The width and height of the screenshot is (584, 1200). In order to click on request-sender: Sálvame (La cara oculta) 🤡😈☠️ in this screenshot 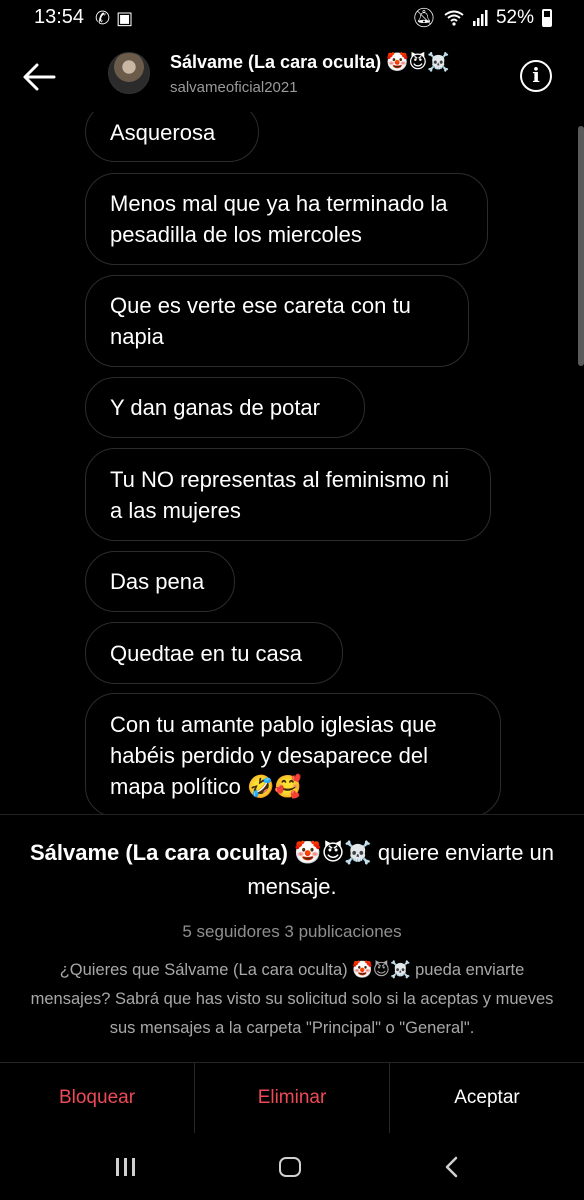, I will do `click(200, 852)`.